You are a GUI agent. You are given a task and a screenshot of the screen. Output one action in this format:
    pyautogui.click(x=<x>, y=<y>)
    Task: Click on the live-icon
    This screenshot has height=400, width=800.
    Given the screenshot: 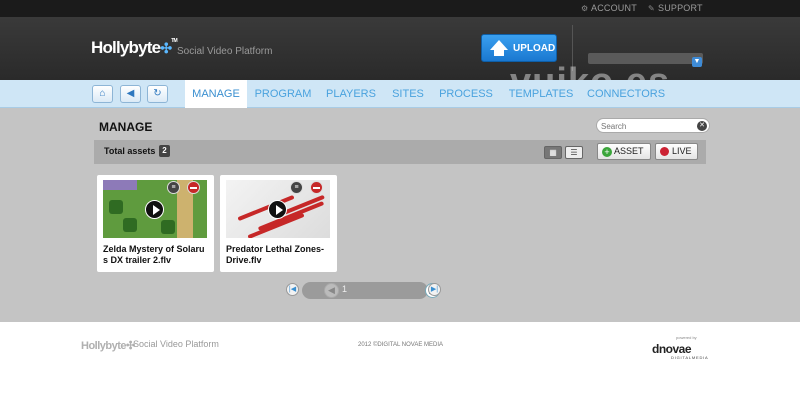 What is the action you would take?
    pyautogui.click(x=664, y=152)
    